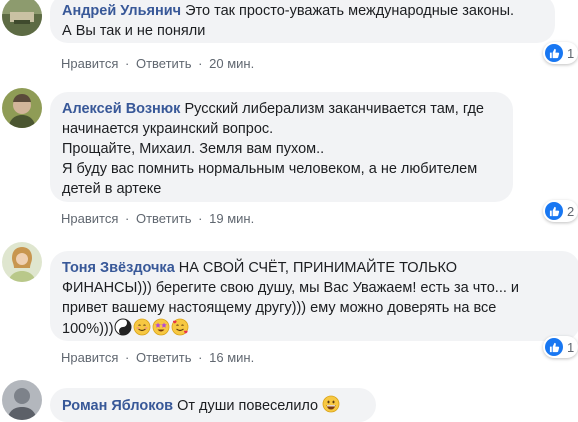 The width and height of the screenshot is (578, 422). What do you see at coordinates (123, 327) in the screenshot?
I see `yin-yang-icon` at bounding box center [123, 327].